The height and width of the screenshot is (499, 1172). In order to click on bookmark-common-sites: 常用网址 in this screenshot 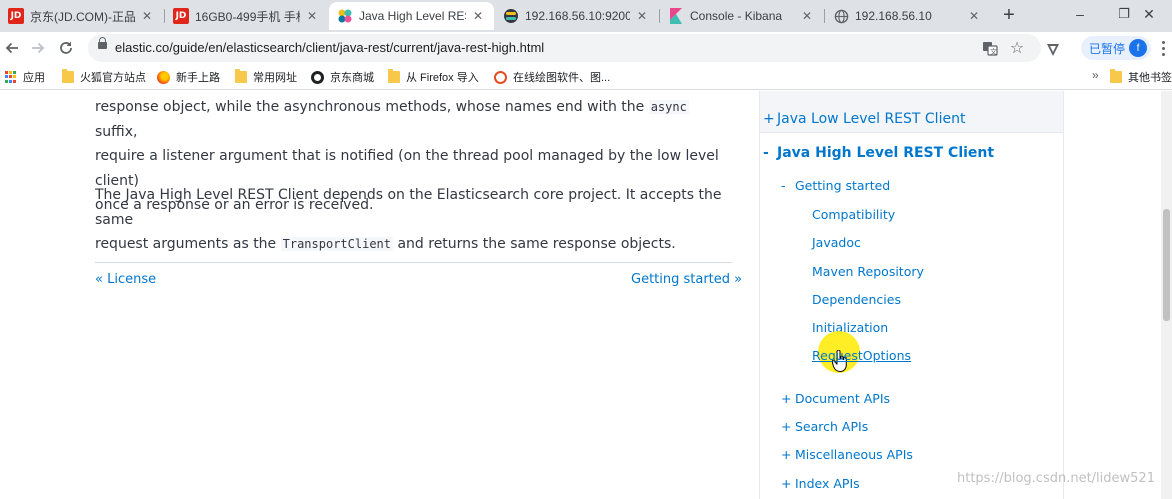, I will do `click(266, 77)`.